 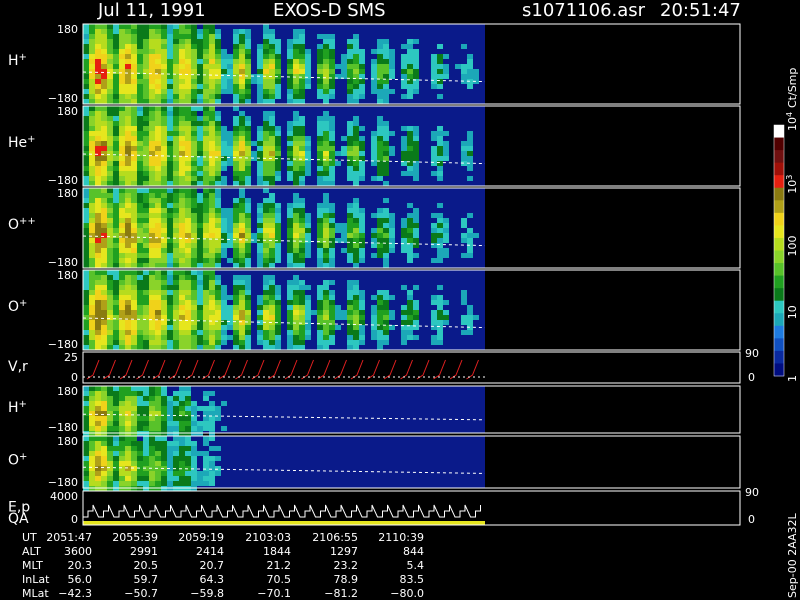 What do you see at coordinates (75, 593) in the screenshot?
I see `table-cell: −42.3` at bounding box center [75, 593].